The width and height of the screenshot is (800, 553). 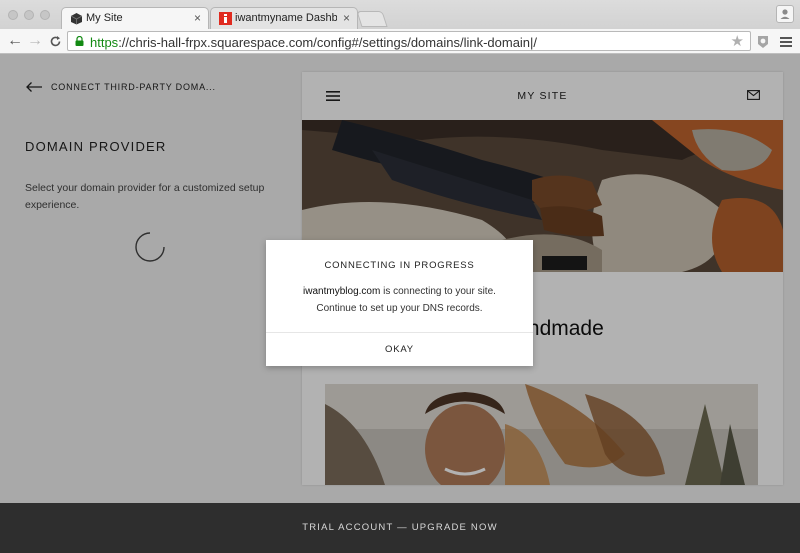 What do you see at coordinates (399, 349) in the screenshot?
I see `okay-button: OKAY` at bounding box center [399, 349].